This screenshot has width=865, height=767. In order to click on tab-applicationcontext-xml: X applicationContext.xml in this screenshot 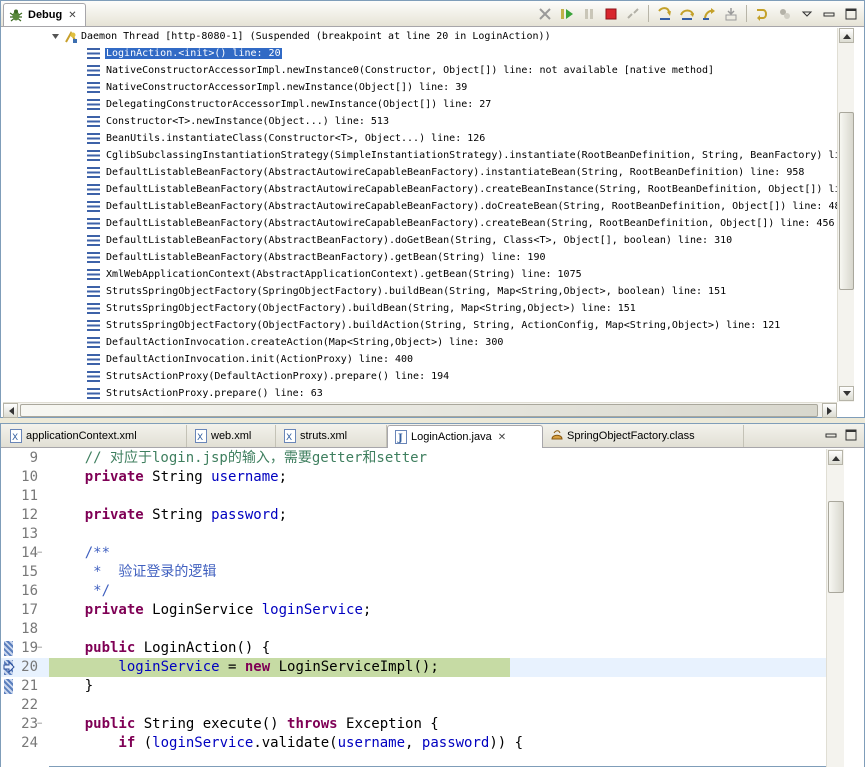, I will do `click(95, 436)`.